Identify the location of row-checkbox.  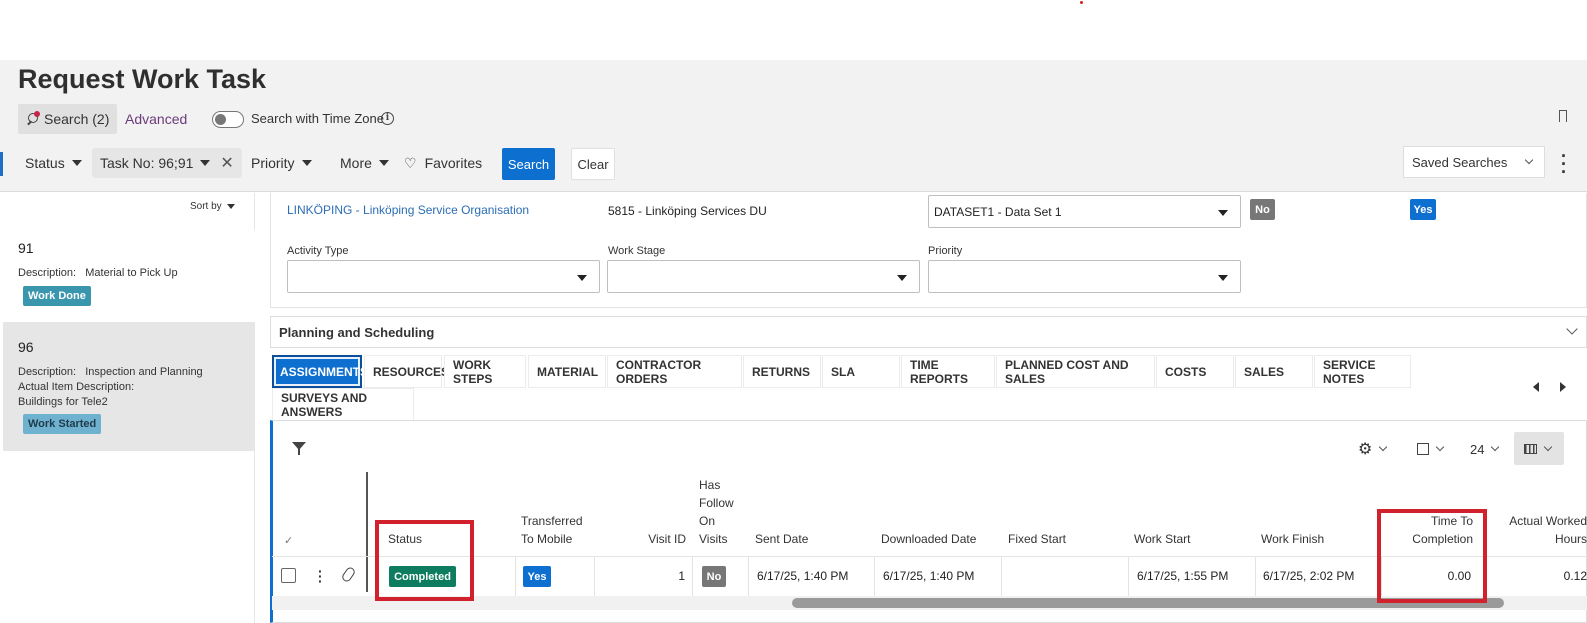
(288, 575).